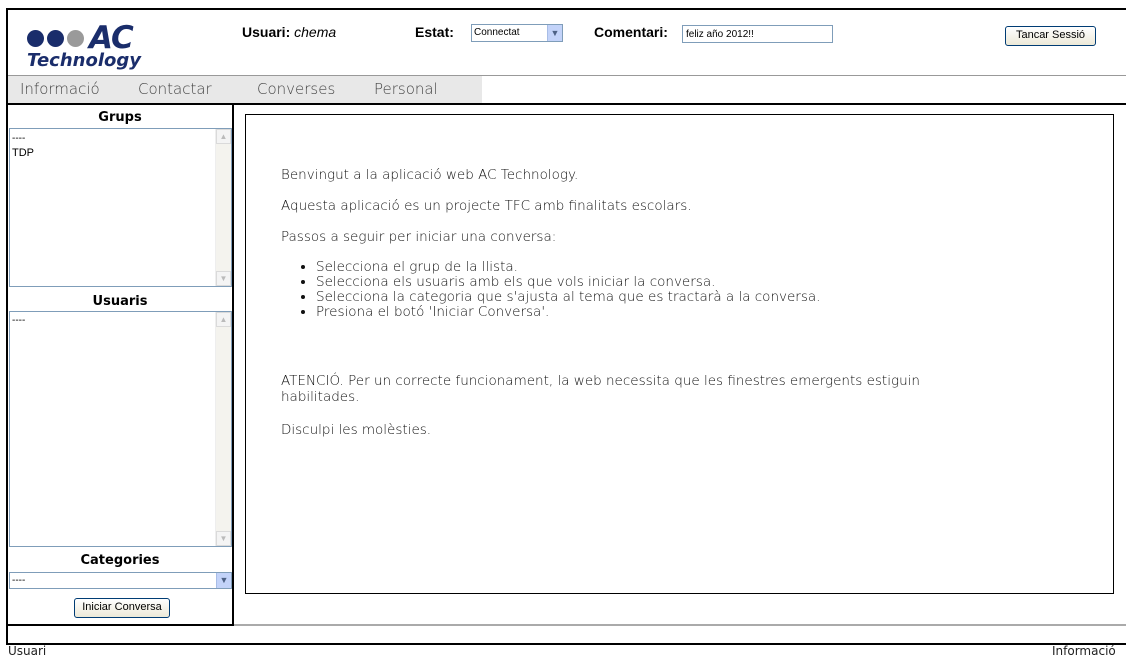 This screenshot has width=1126, height=657. I want to click on nav-tabs: Informació Contactar Converses Personal, so click(567, 90).